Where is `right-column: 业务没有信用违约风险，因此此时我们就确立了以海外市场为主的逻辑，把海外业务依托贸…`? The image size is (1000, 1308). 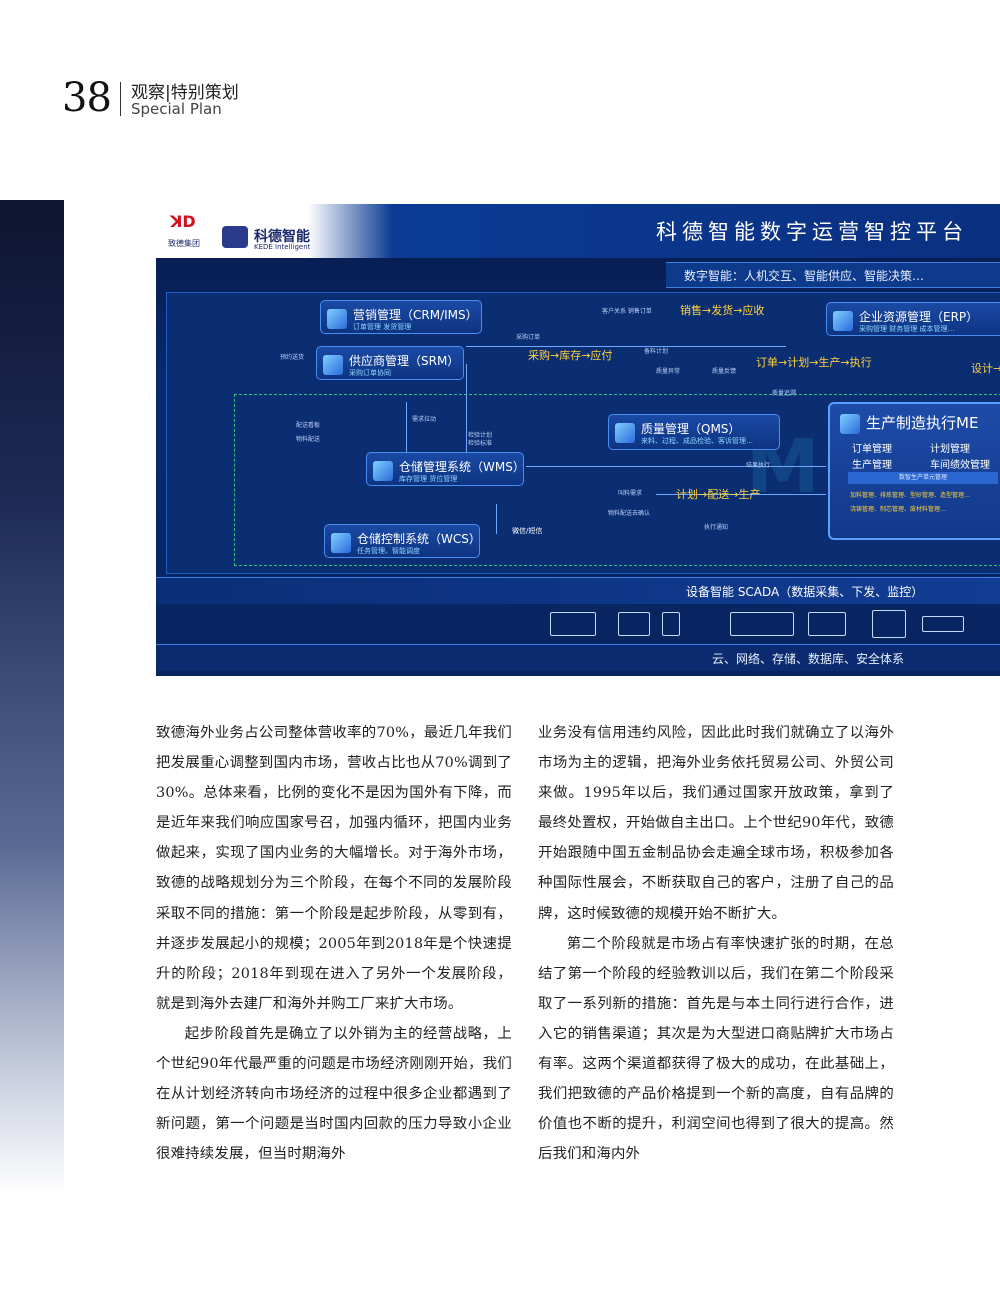
right-column: 业务没有信用违约风险，因此此时我们就确立了以海外市场为主的逻辑，把海外业务依托贸… is located at coordinates (716, 943).